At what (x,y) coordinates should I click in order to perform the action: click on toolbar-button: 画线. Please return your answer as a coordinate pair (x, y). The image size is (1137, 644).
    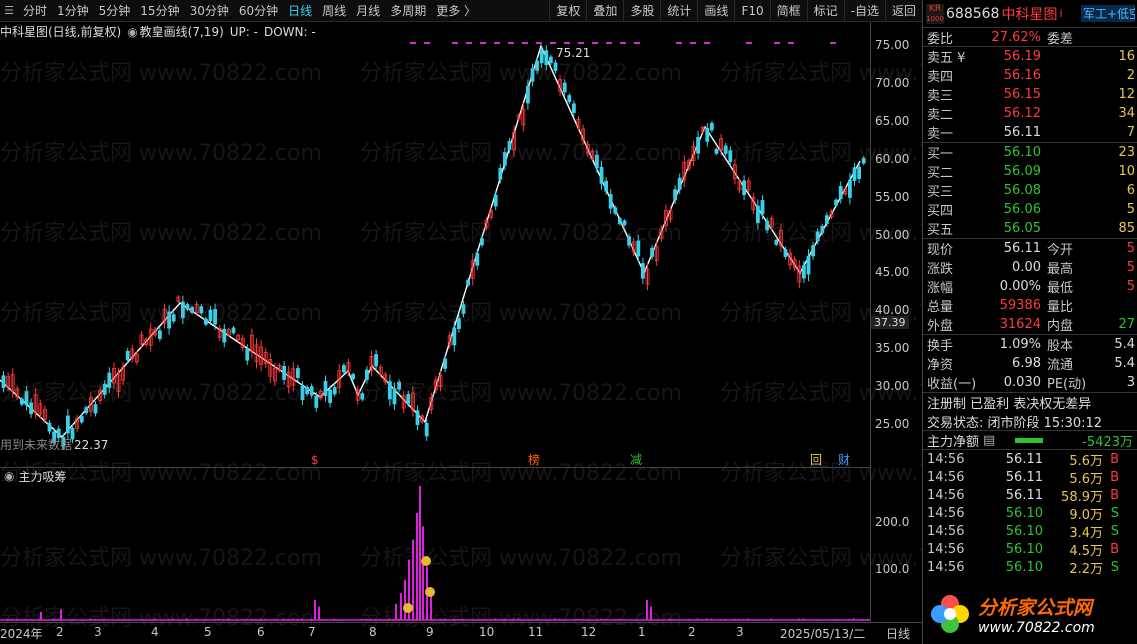
    Looking at the image, I should click on (715, 11).